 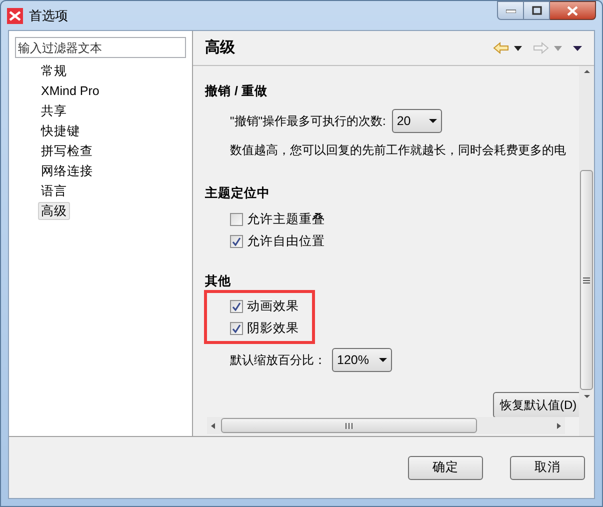 I want to click on dialog-button: 确定, so click(x=445, y=468).